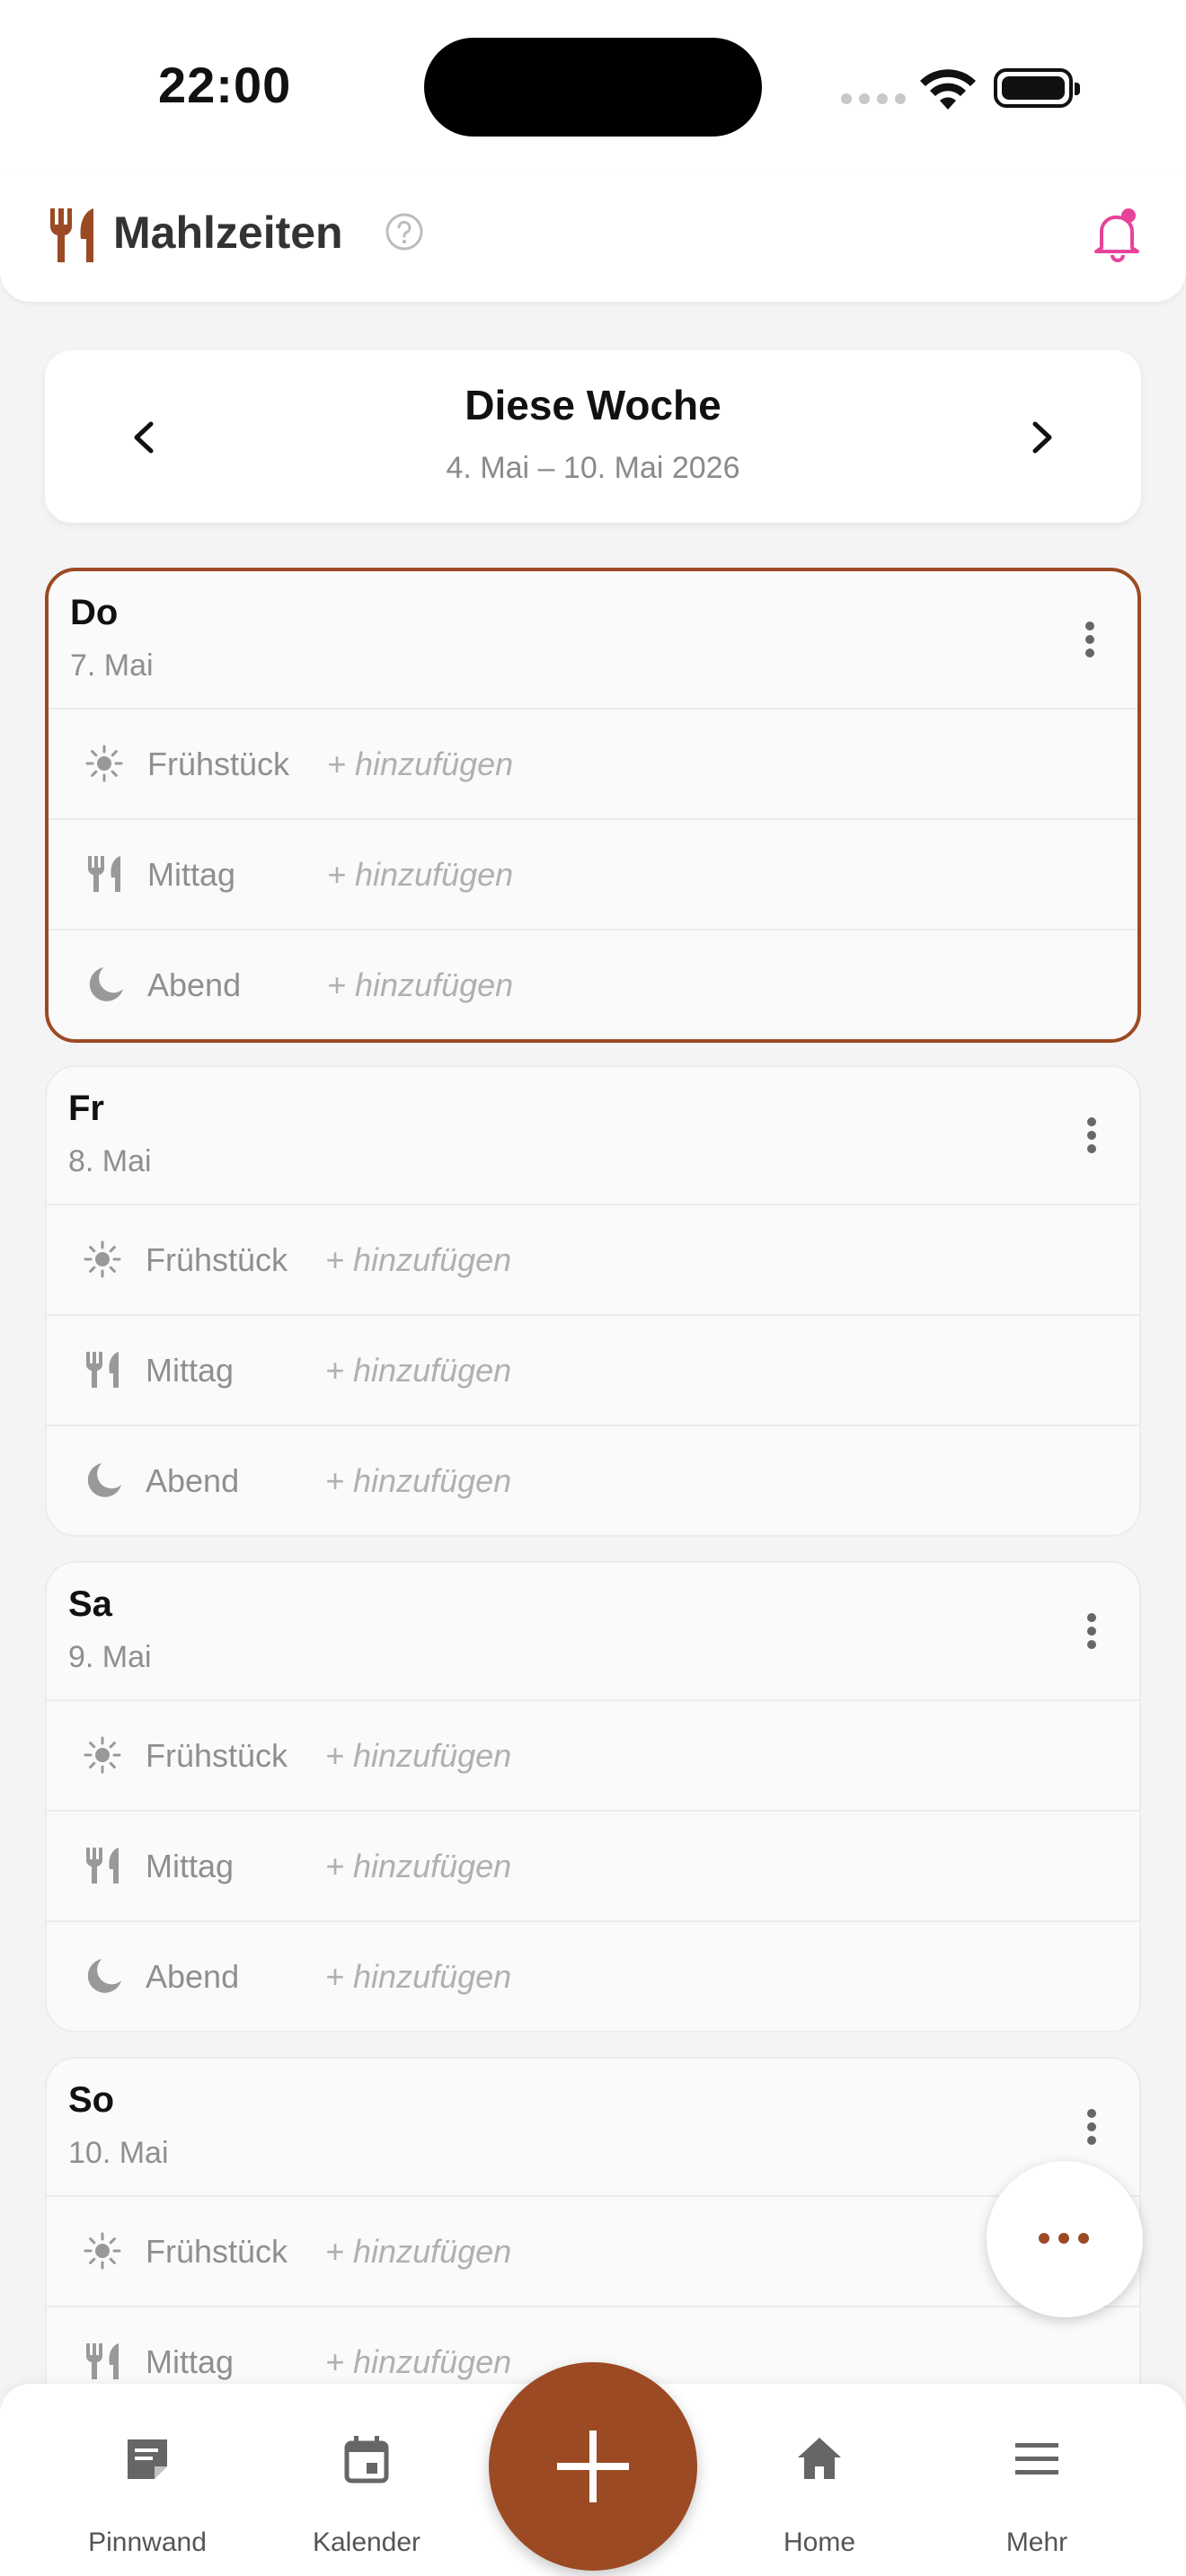 This screenshot has height=2576, width=1186. What do you see at coordinates (1036, 2542) in the screenshot?
I see `nav-label: Mehr` at bounding box center [1036, 2542].